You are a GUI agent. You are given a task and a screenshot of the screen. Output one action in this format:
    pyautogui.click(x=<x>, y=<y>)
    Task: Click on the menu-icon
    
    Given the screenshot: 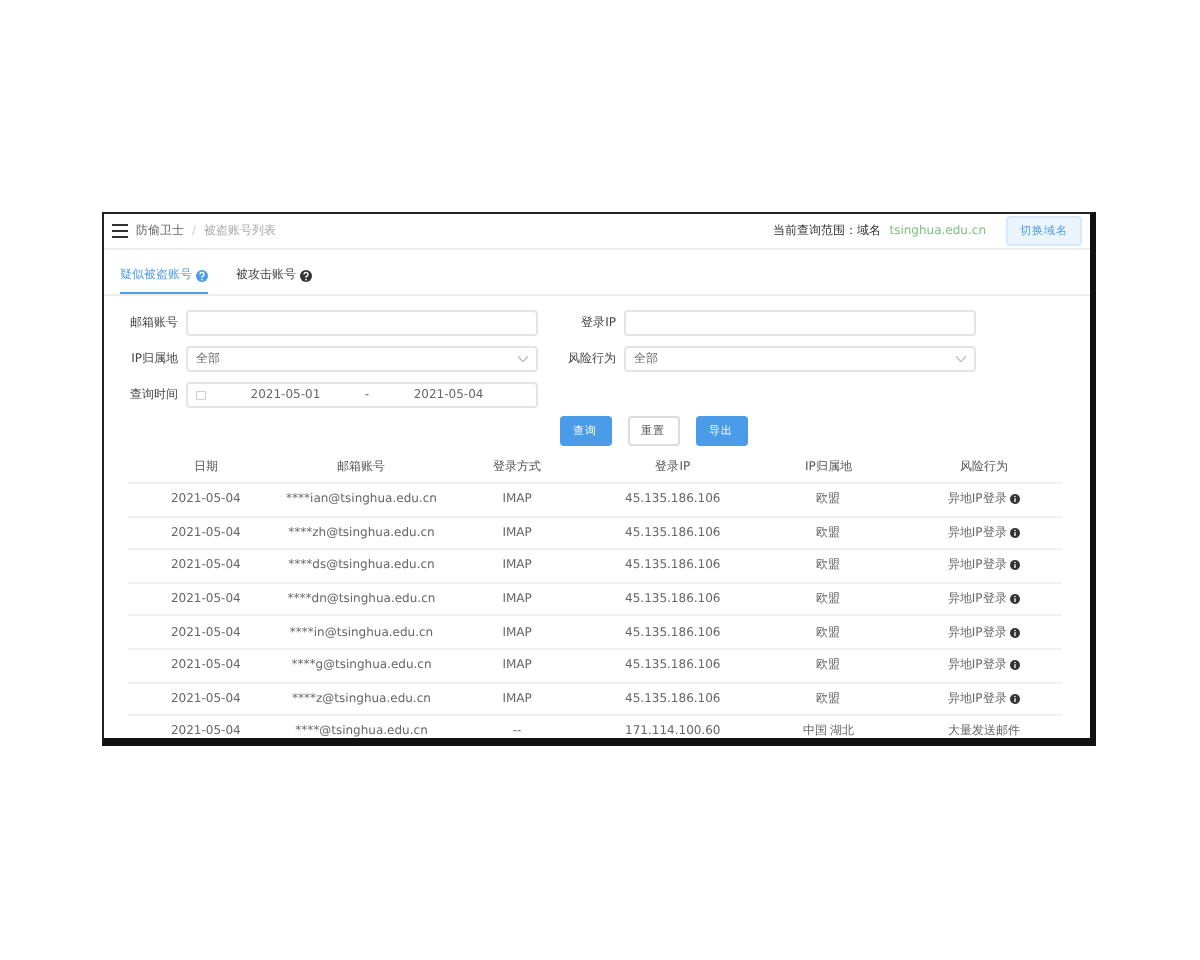 What is the action you would take?
    pyautogui.click(x=120, y=231)
    